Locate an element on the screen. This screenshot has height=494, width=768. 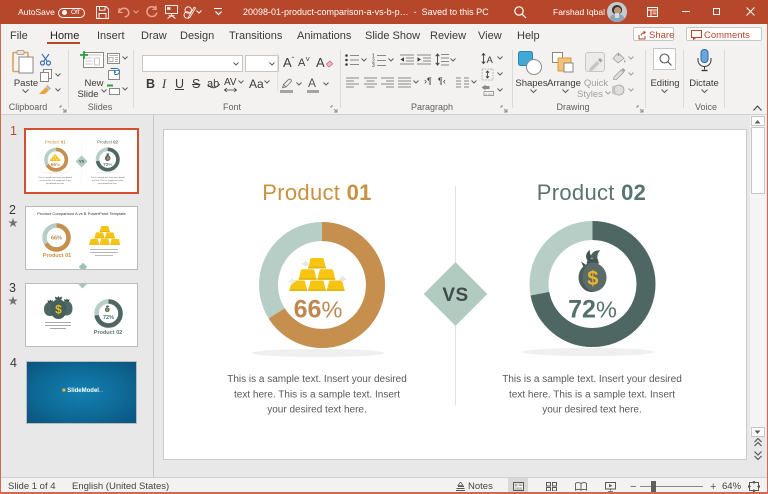
svg-text: 72% is located at coordinates (108, 318).